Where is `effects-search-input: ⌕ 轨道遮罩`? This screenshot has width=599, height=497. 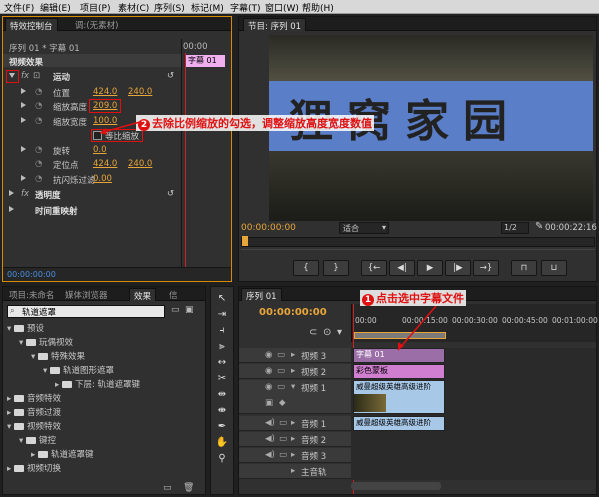
effects-search-input: ⌕ 轨道遮罩 is located at coordinates (86, 311).